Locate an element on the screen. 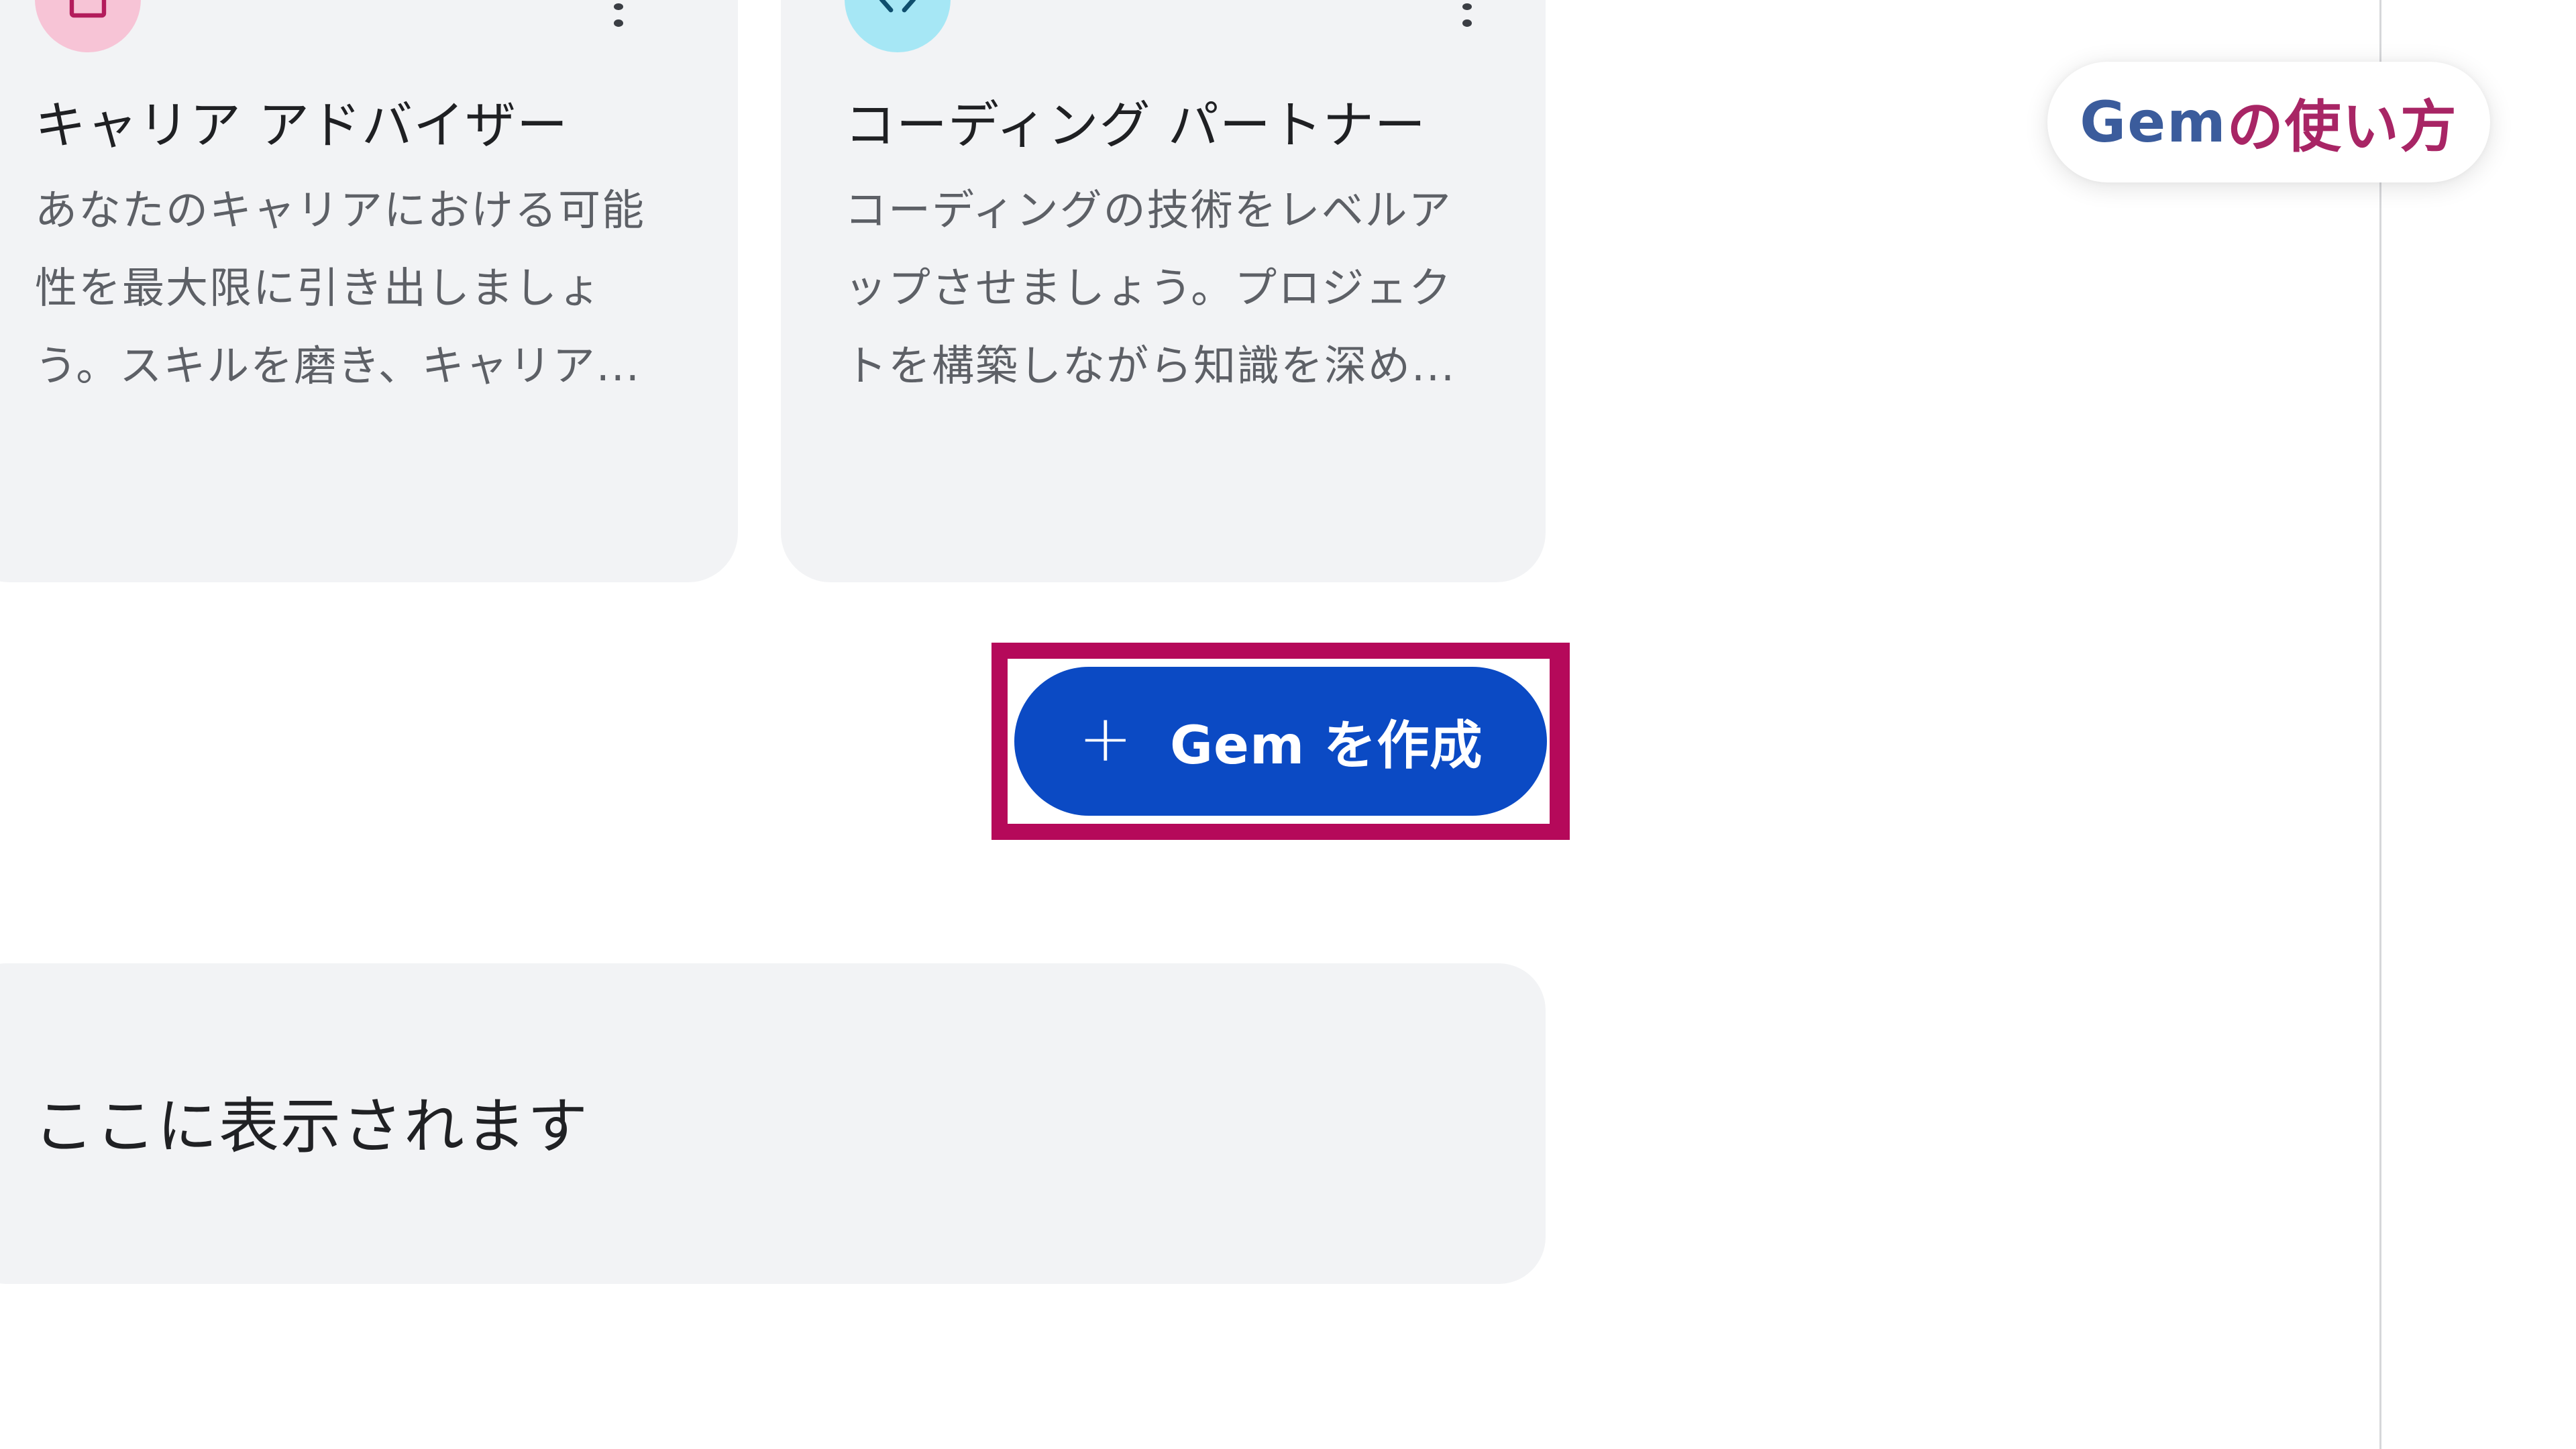 Image resolution: width=2576 pixels, height=1449 pixels. create-gem-label: Gem を作成 is located at coordinates (1326, 746).